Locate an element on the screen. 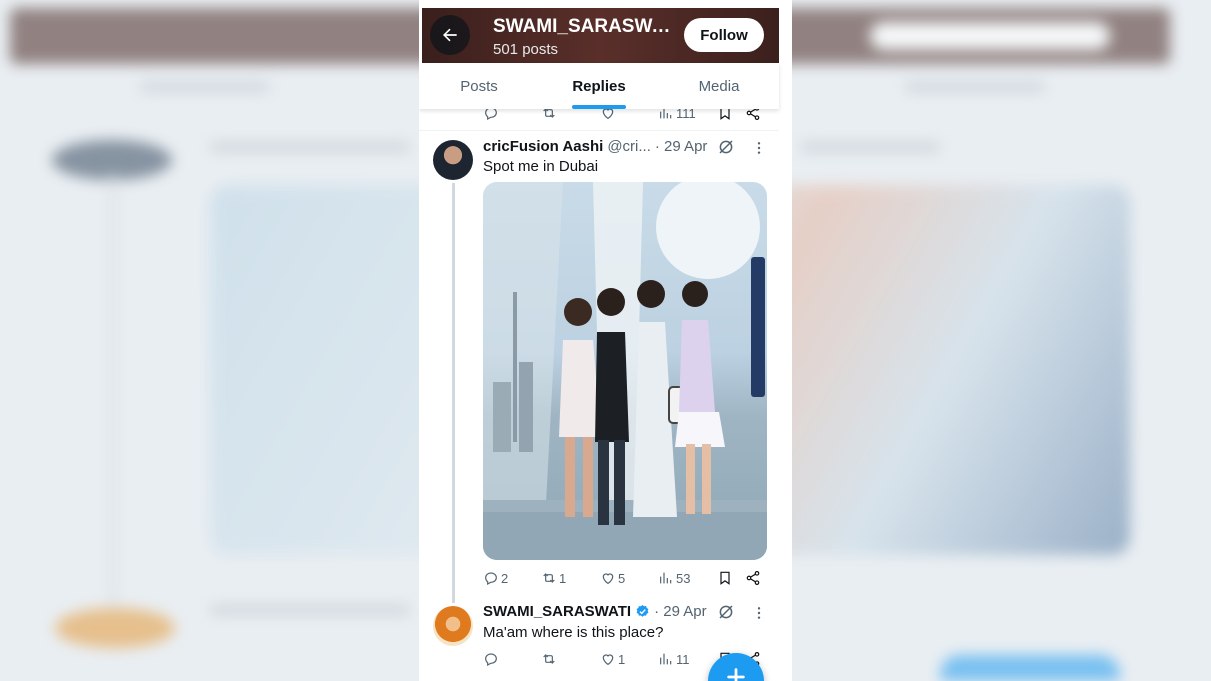  back-arrow-icon is located at coordinates (450, 35).